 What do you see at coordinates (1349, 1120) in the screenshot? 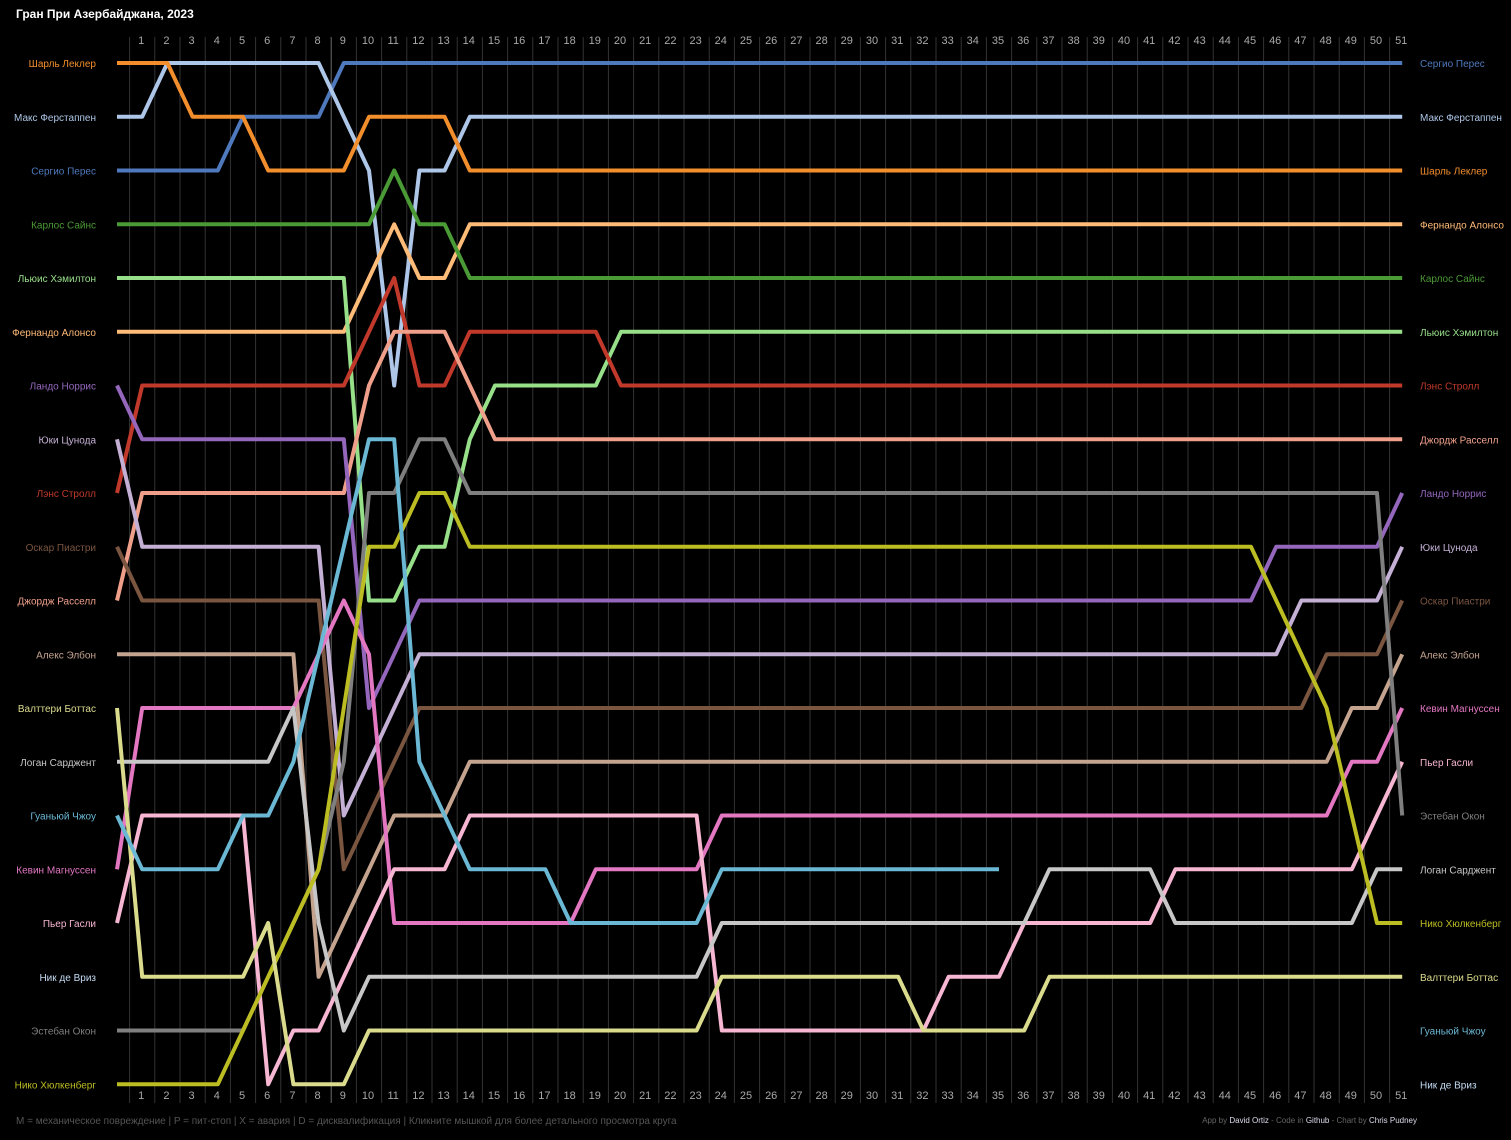
I see `credit-chart-prefix: - Chart by` at bounding box center [1349, 1120].